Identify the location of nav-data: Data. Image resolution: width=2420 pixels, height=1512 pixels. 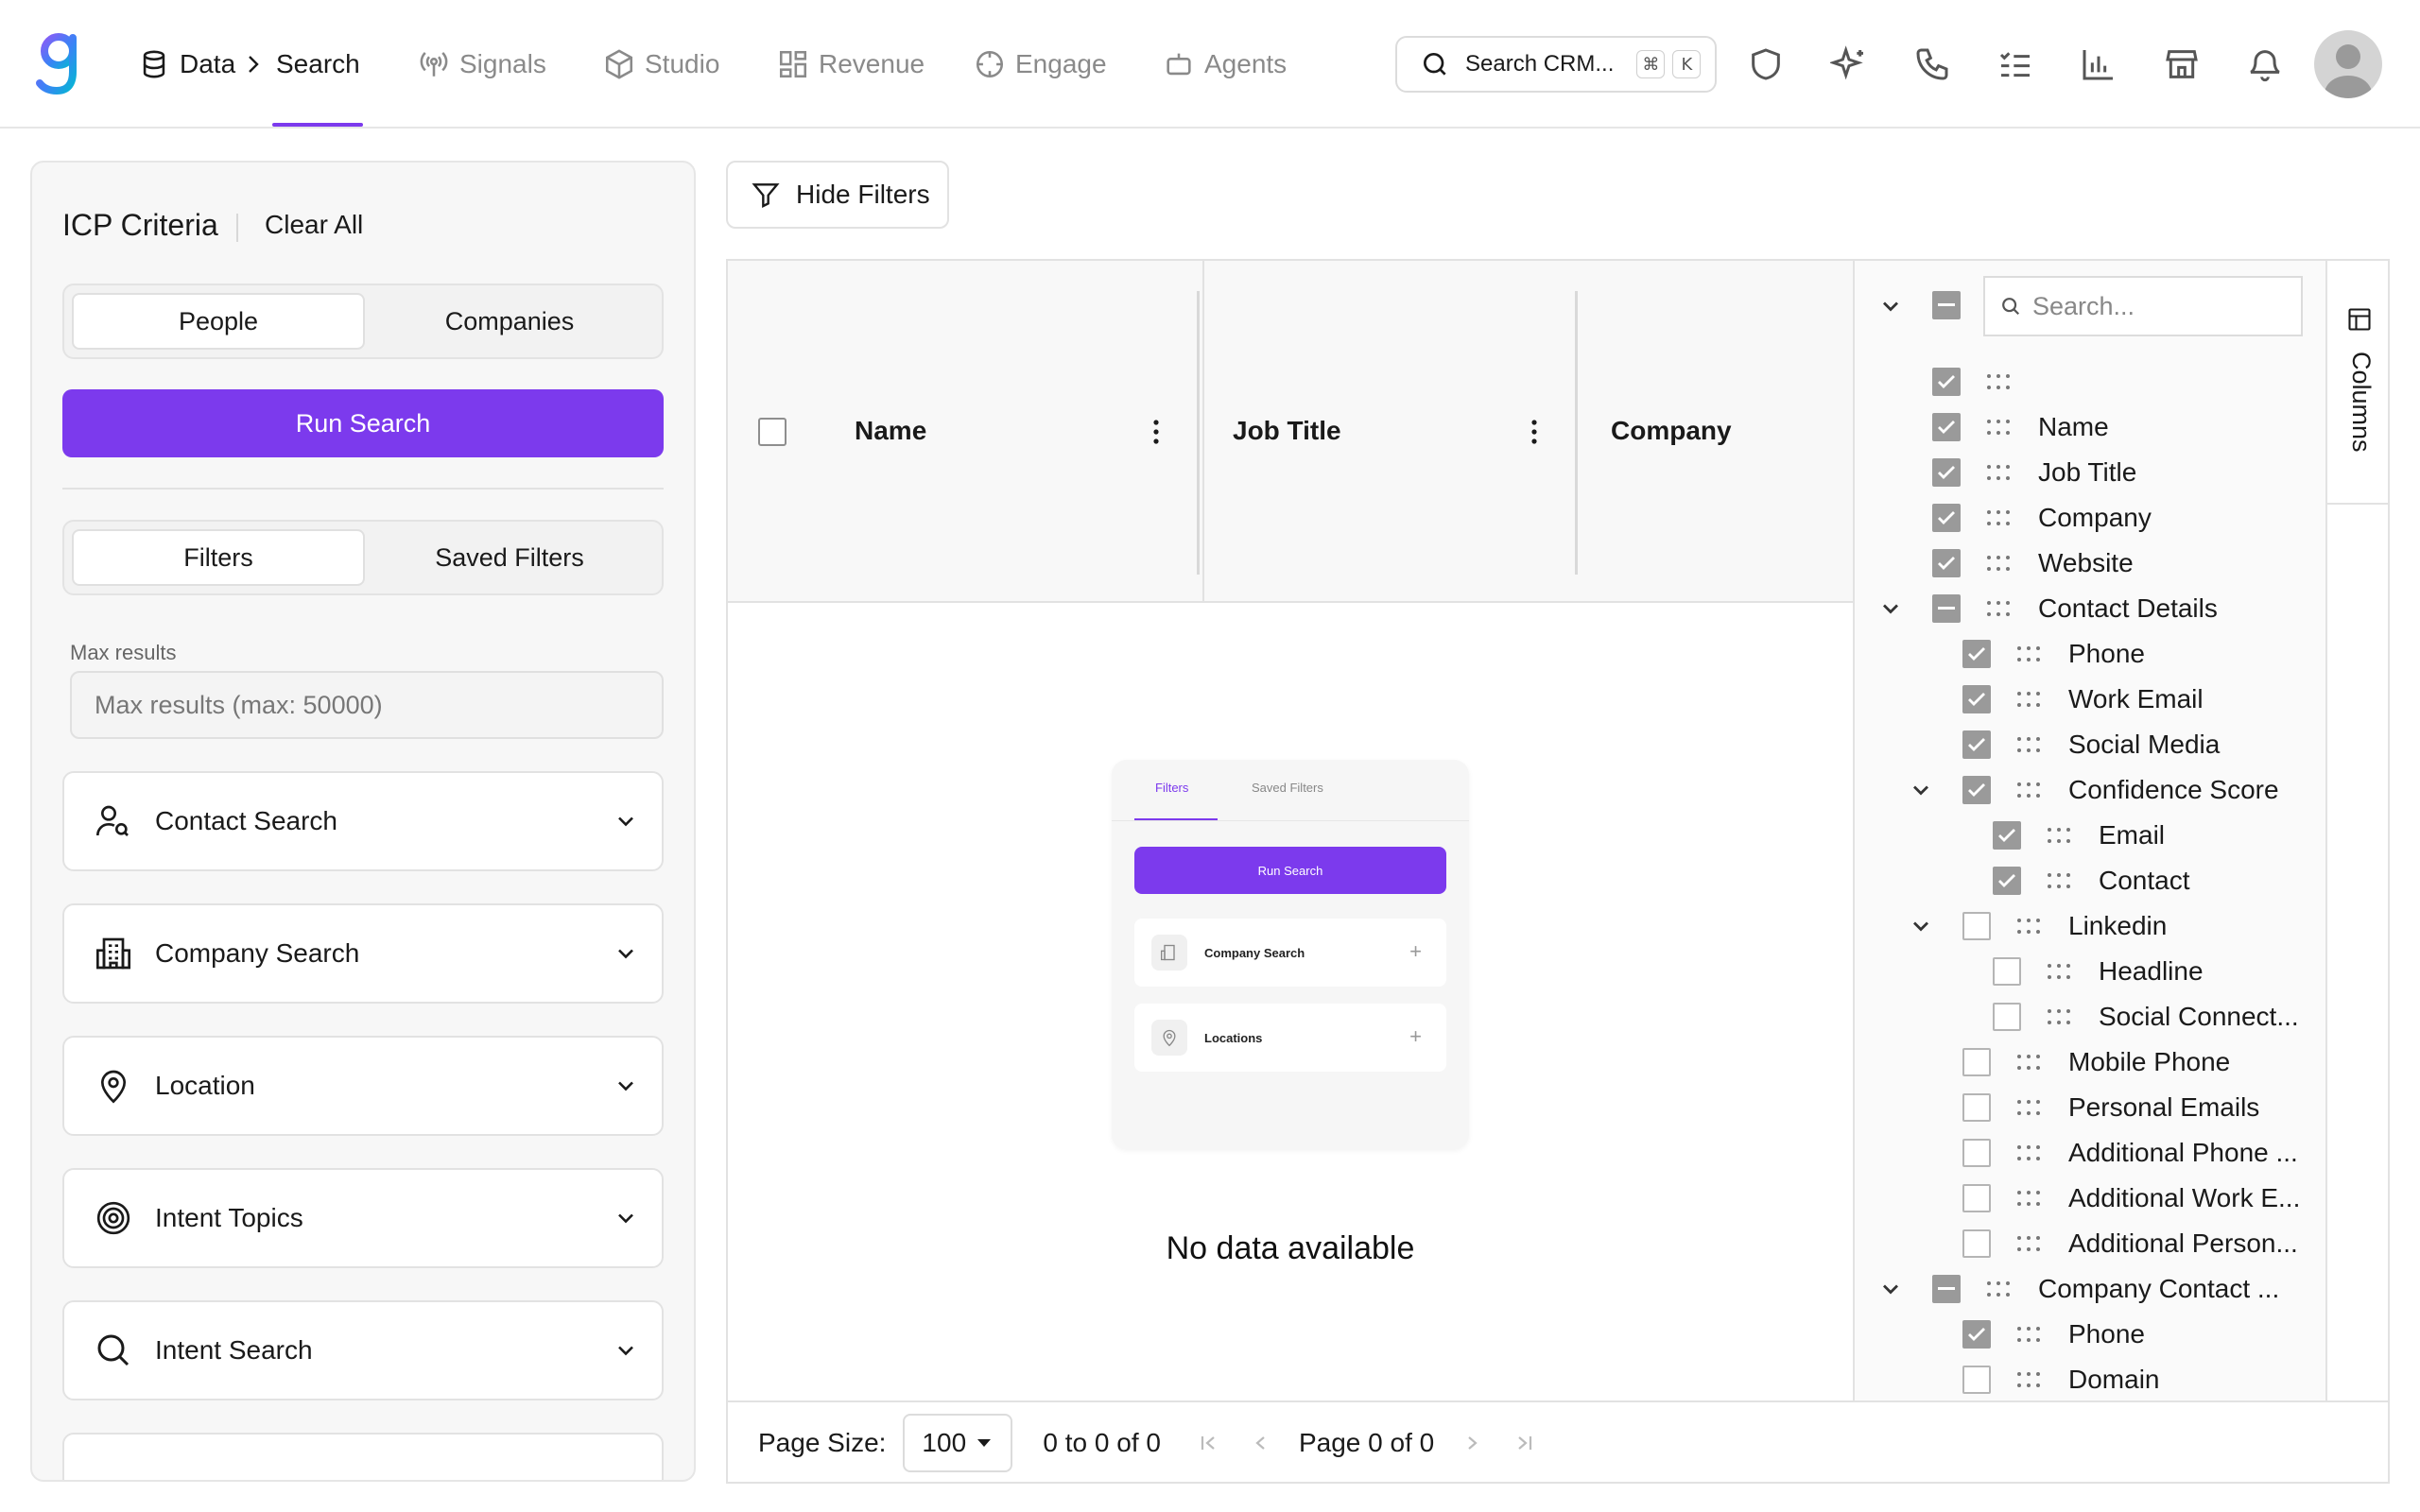
(186, 64).